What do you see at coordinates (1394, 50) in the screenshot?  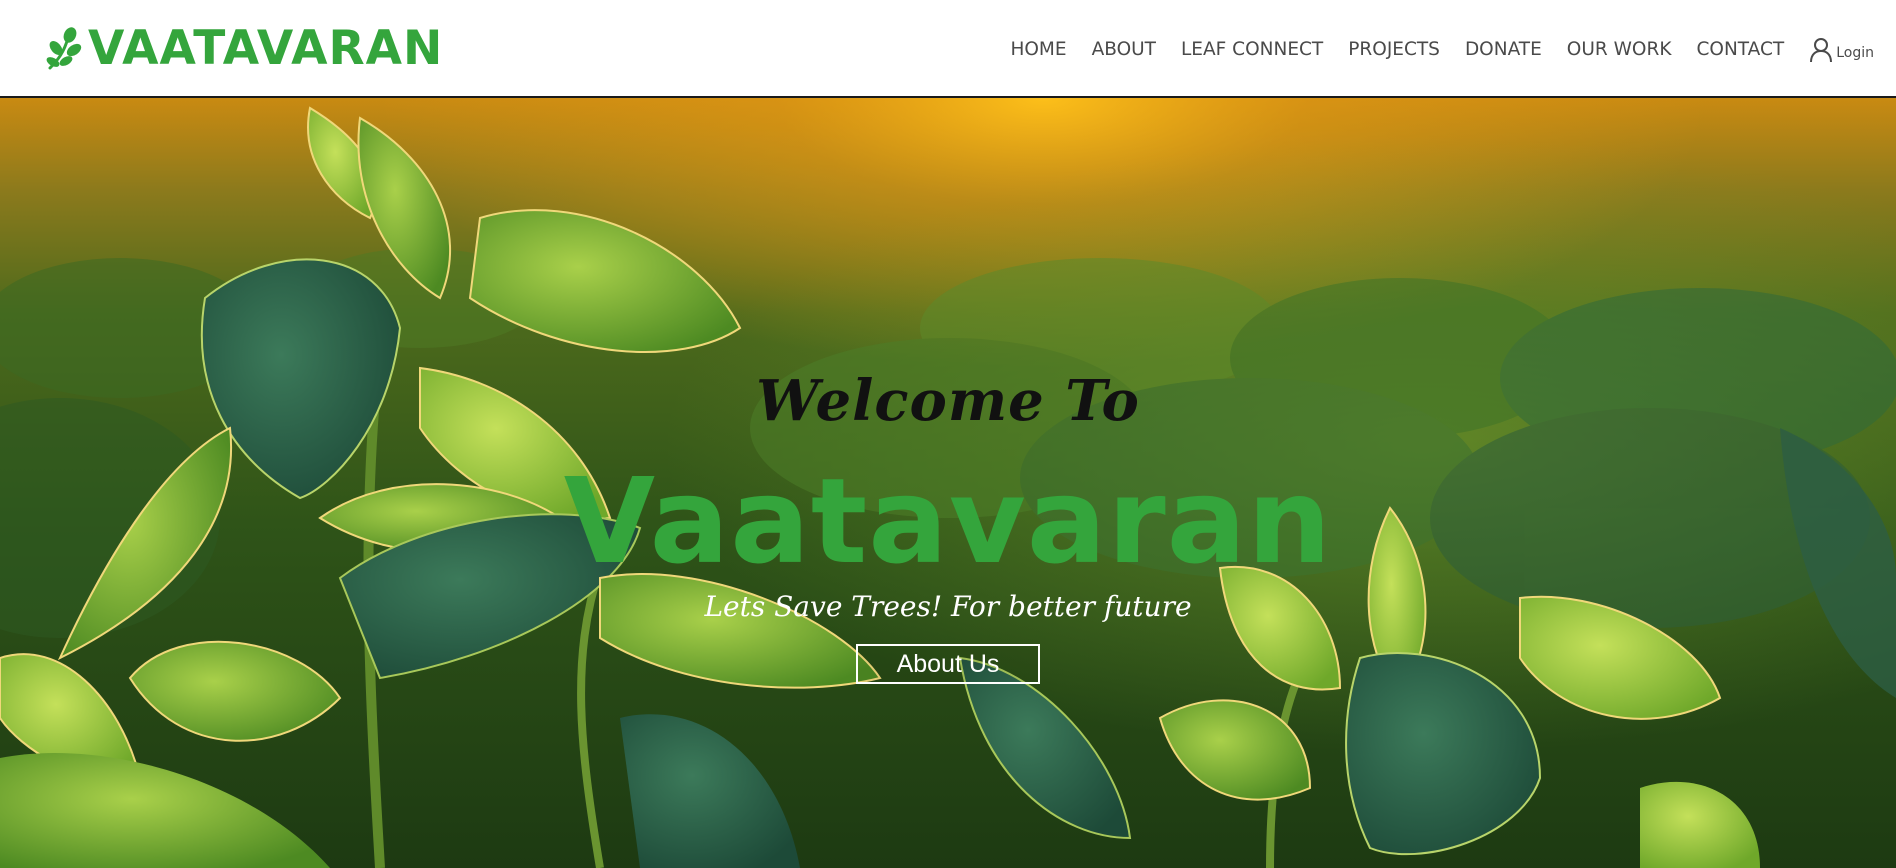 I see `nav-projects: PROJECTS` at bounding box center [1394, 50].